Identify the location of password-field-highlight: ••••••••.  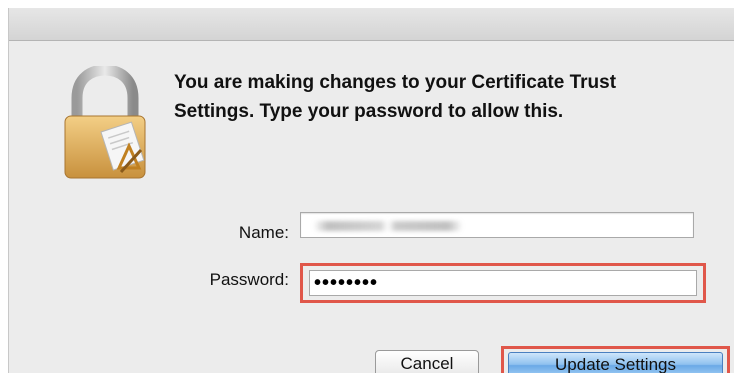
(503, 283).